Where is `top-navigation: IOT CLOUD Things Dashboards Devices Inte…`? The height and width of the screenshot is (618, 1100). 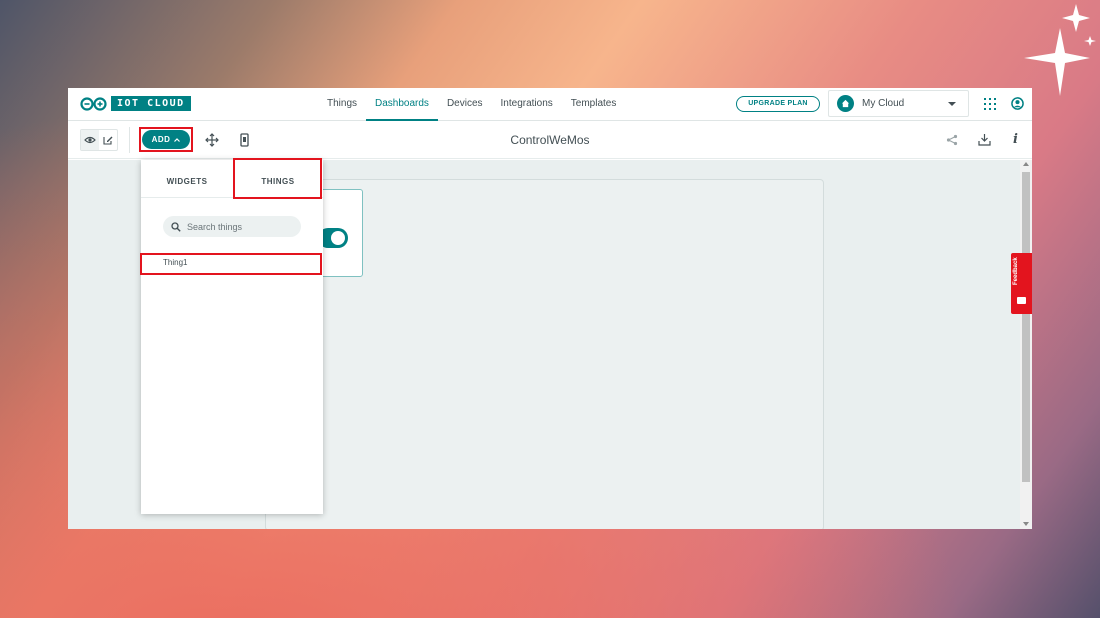
top-navigation: IOT CLOUD Things Dashboards Devices Inte… is located at coordinates (550, 104).